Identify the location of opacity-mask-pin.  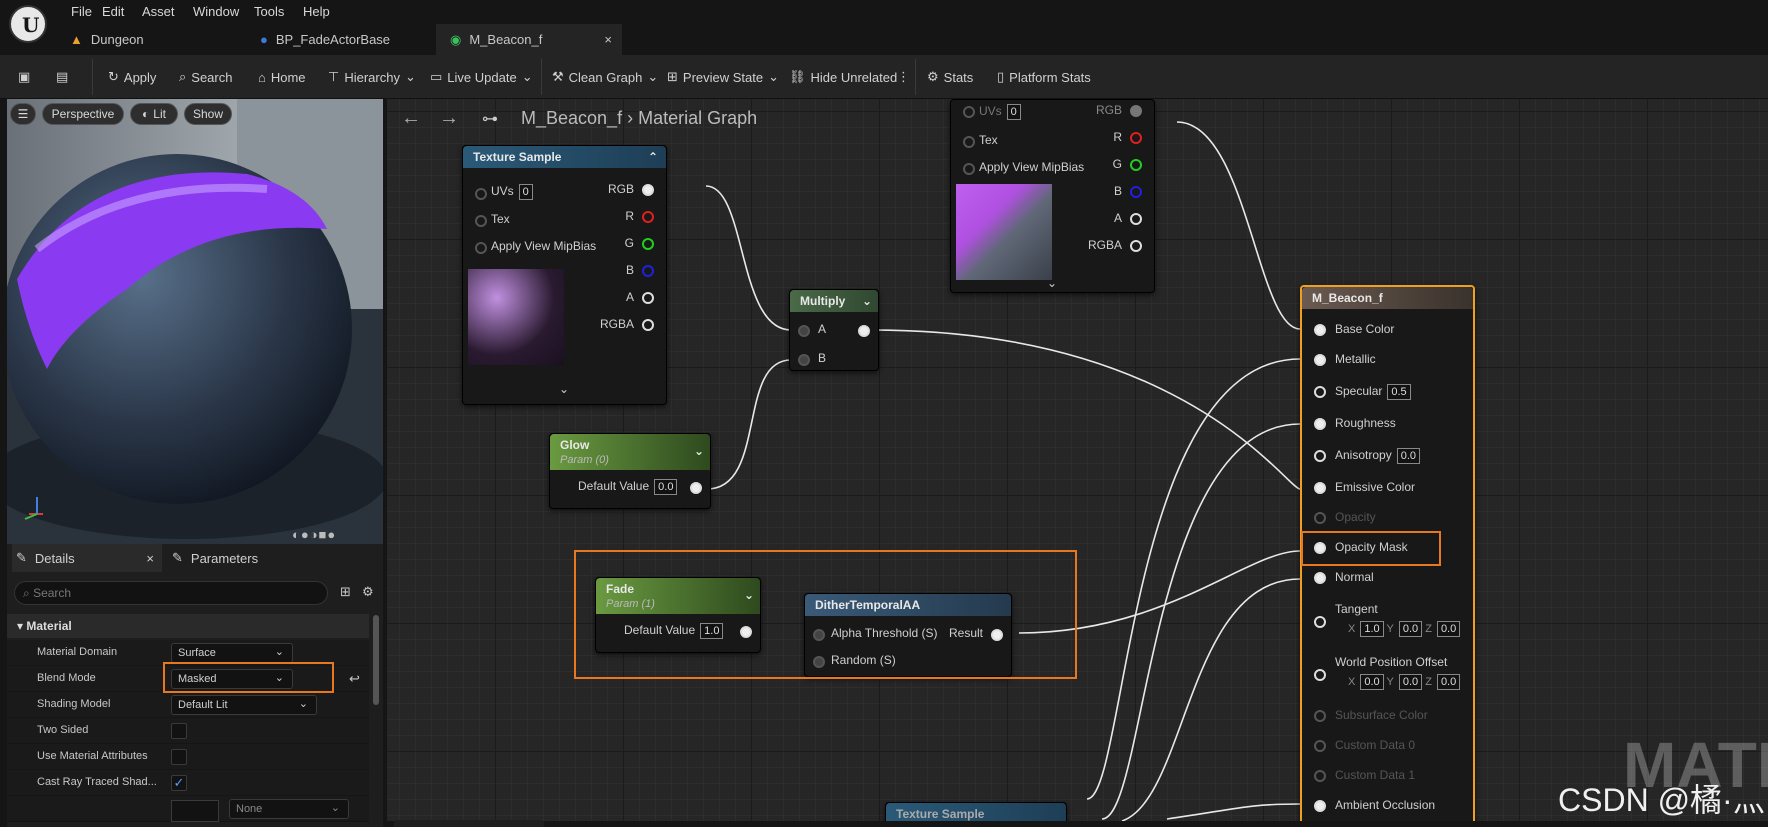
(1320, 548).